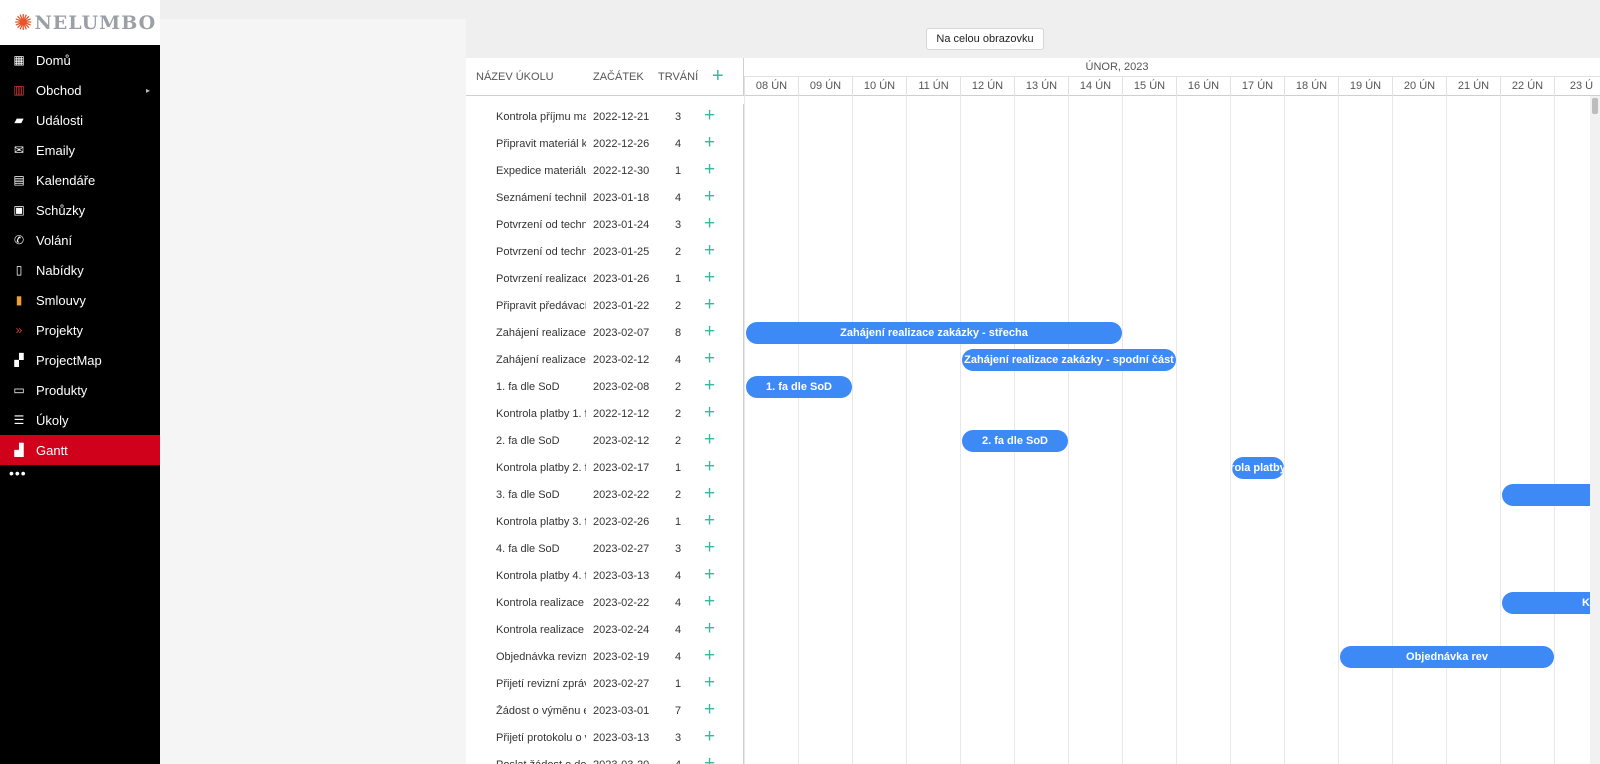 The width and height of the screenshot is (1600, 764). I want to click on task-name: Přijetí revizní zpráv, so click(541, 684).